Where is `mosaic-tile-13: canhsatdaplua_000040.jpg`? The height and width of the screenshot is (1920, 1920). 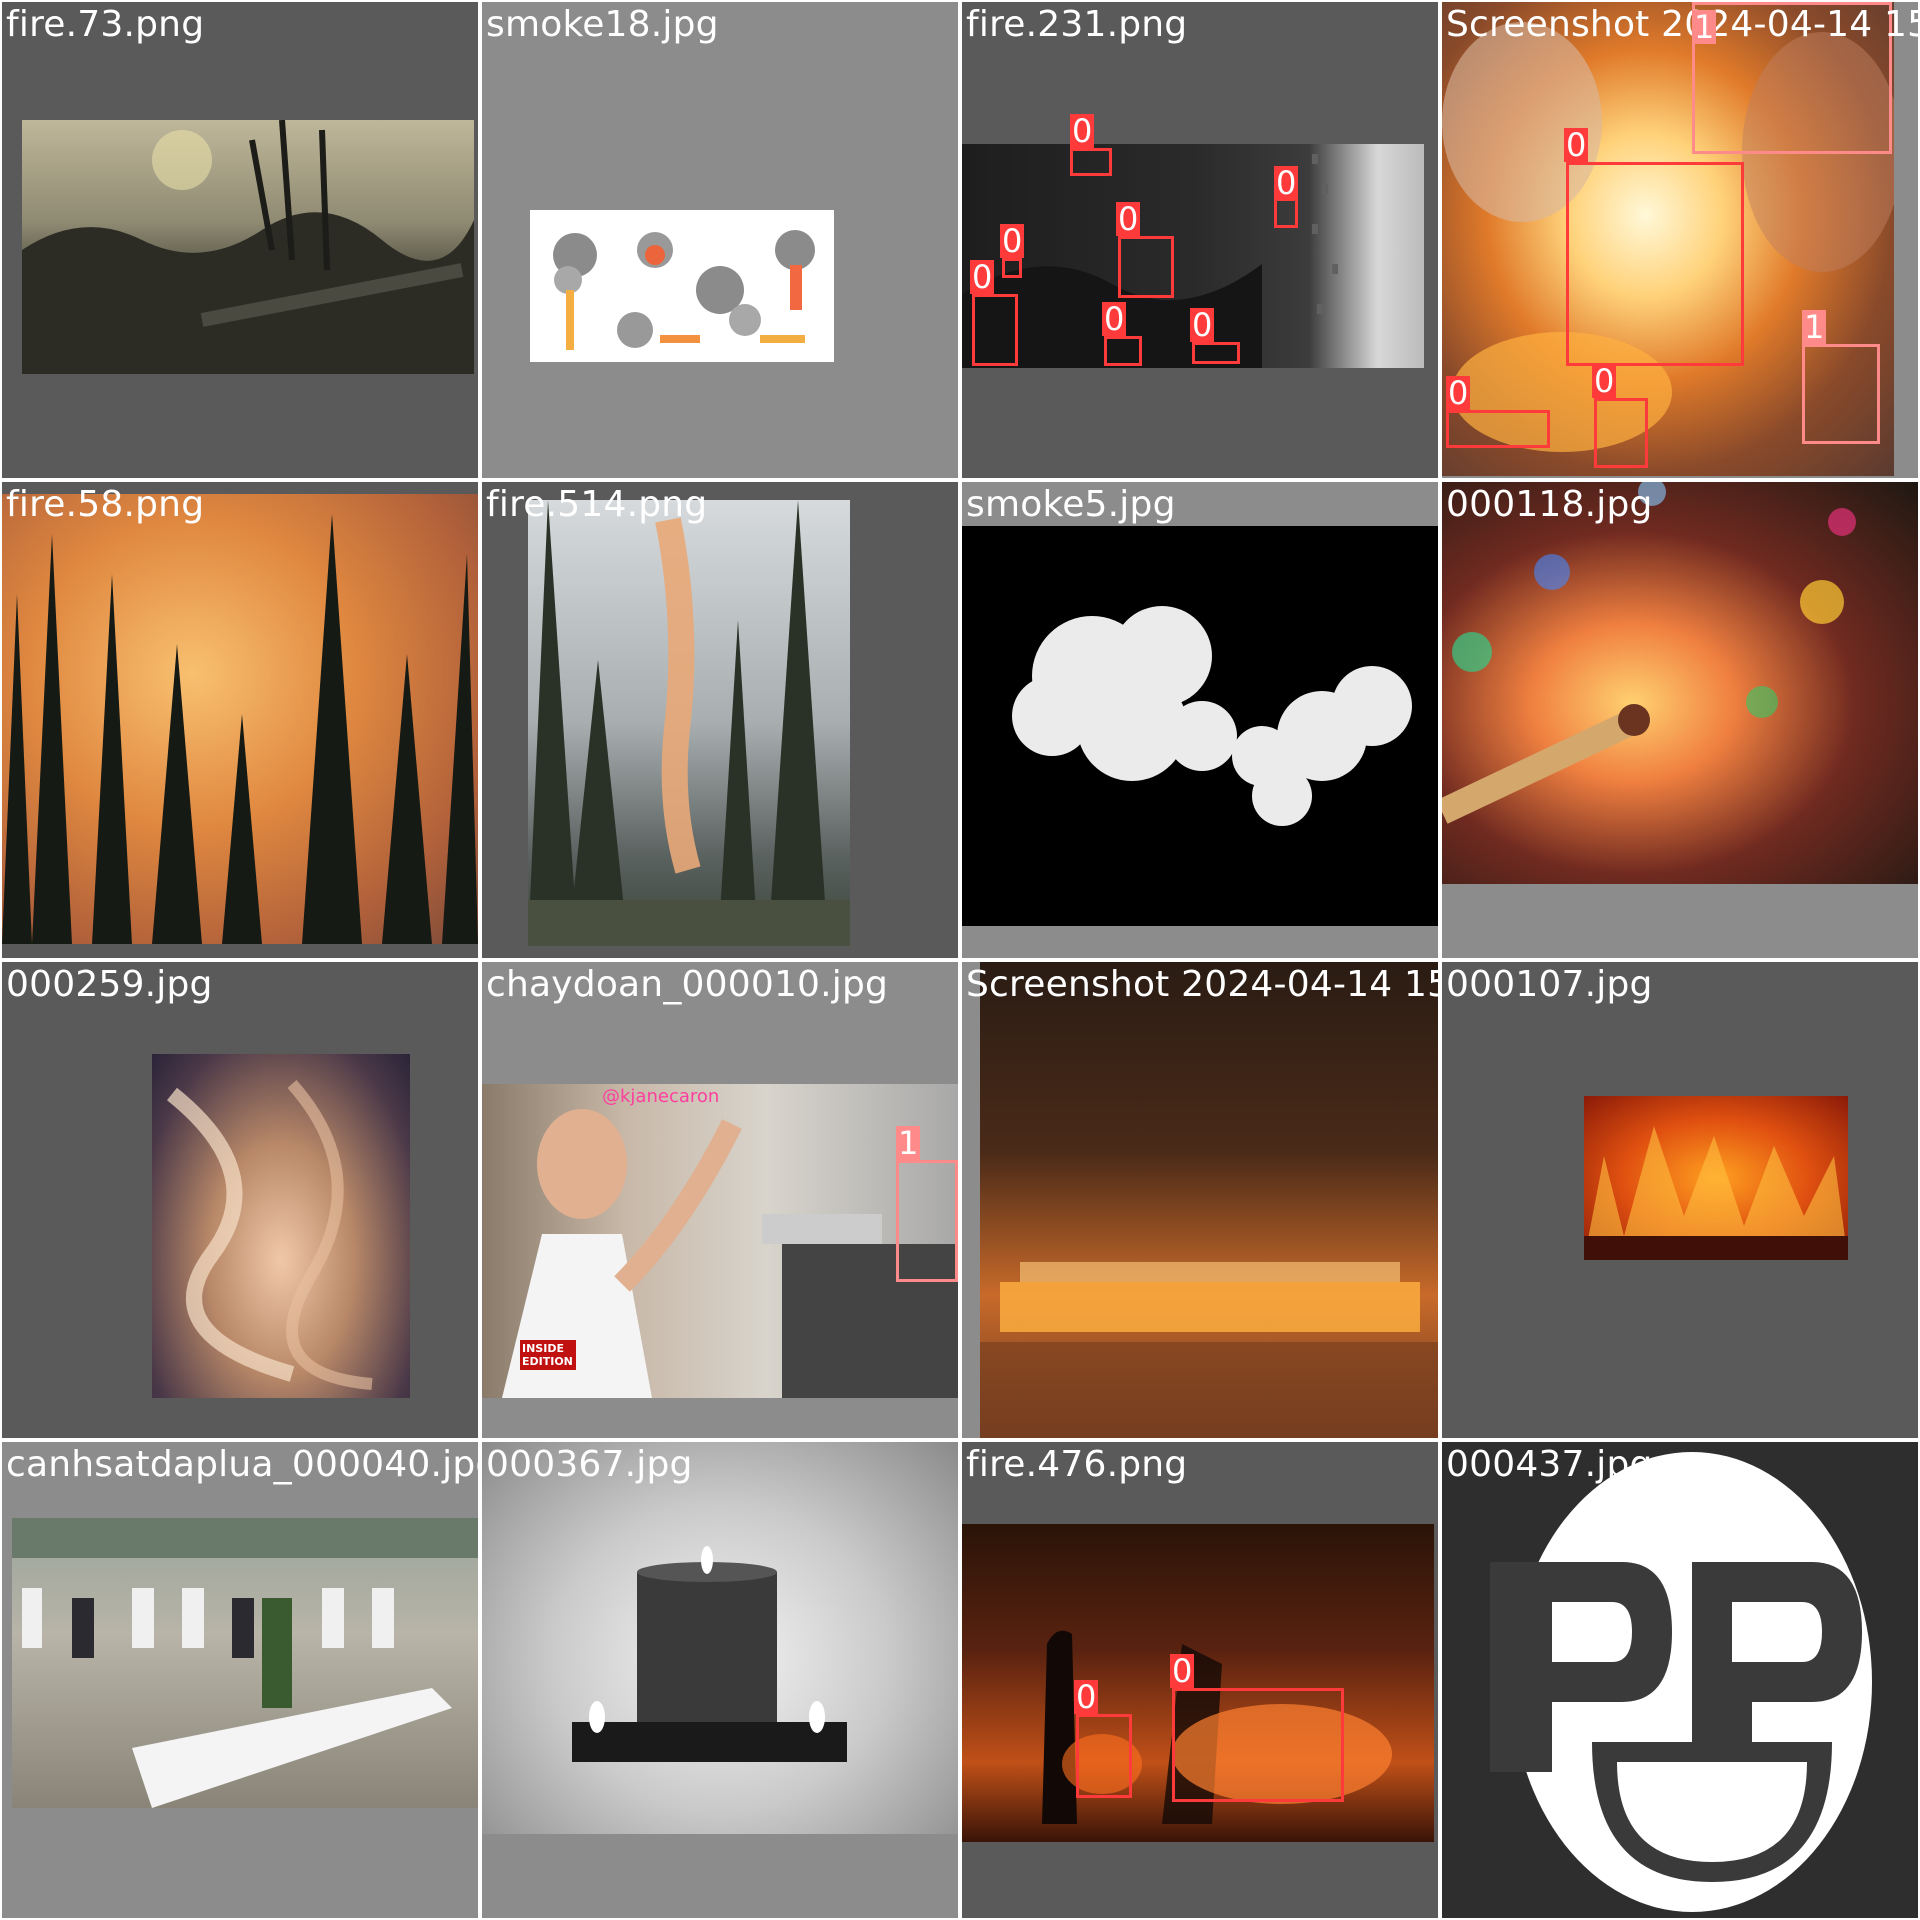 mosaic-tile-13: canhsatdaplua_000040.jpg is located at coordinates (240, 1680).